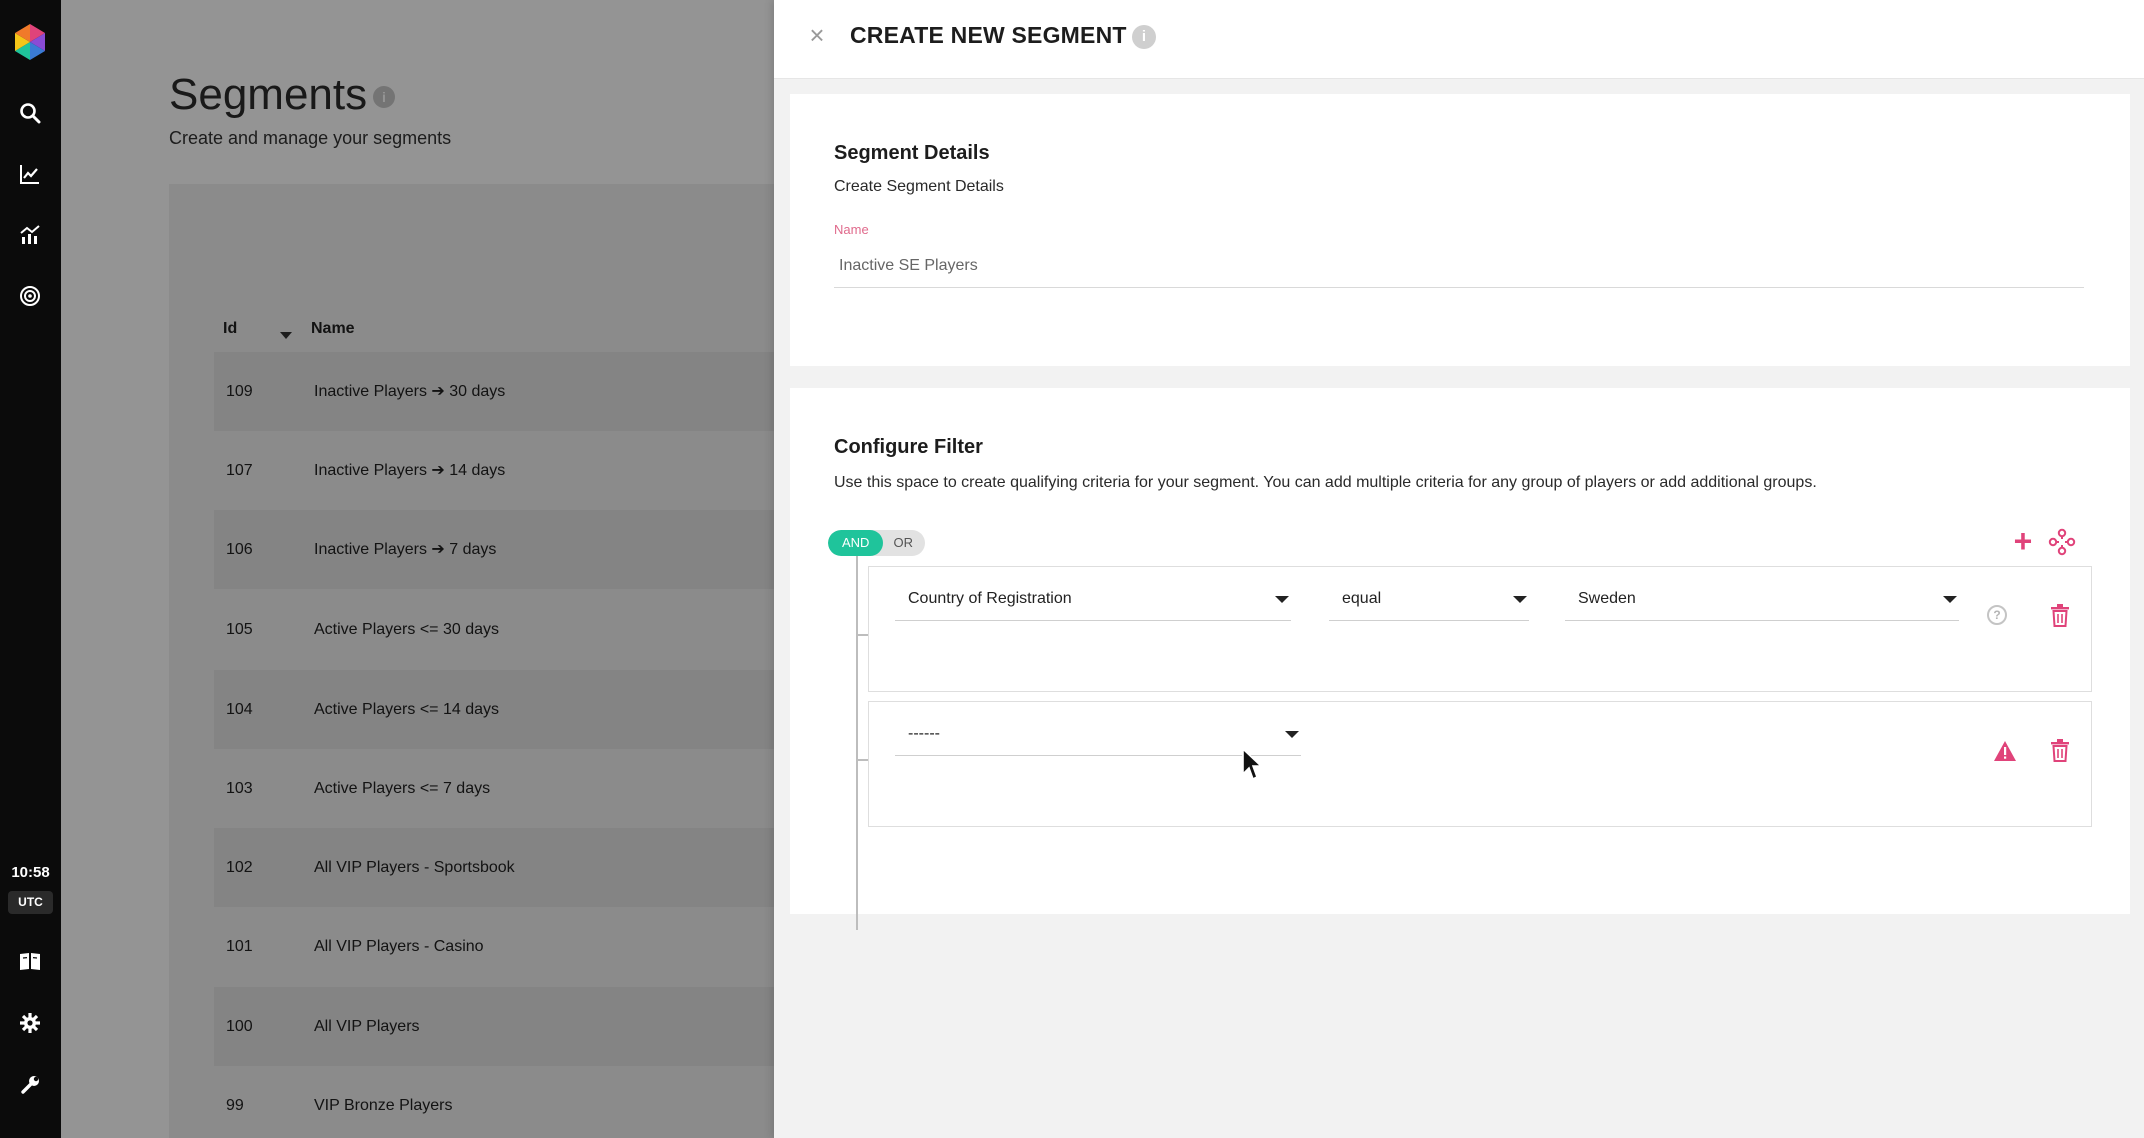  I want to click on value-select-value: Sweden, so click(1607, 598).